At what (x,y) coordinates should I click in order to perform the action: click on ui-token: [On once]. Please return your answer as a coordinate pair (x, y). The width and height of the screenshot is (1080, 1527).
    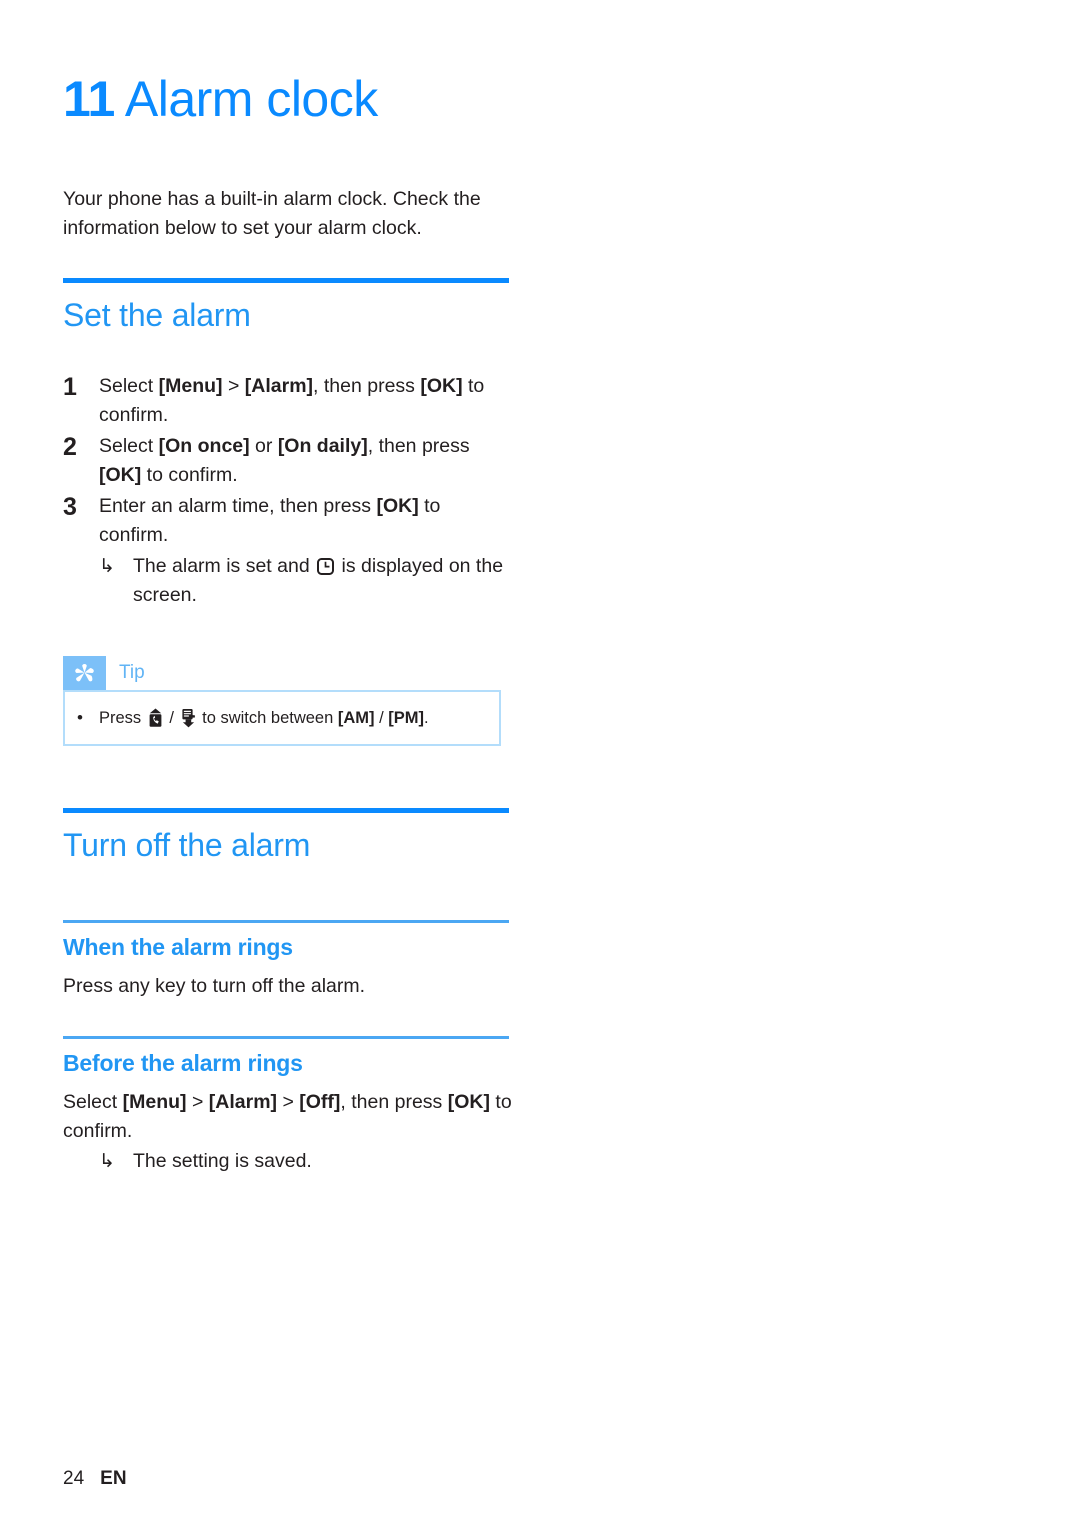
    Looking at the image, I should click on (204, 446).